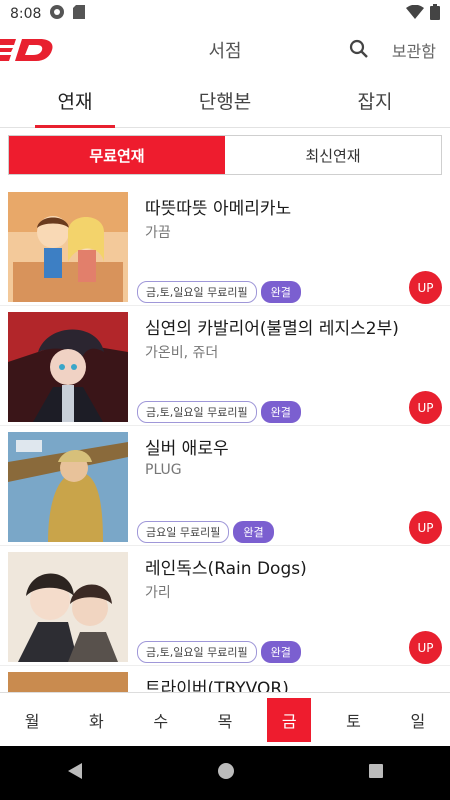 This screenshot has height=800, width=450. Describe the element at coordinates (272, 329) in the screenshot. I see `comic-title: 심연의 카발리어(불멸의 레지스2부)` at that location.